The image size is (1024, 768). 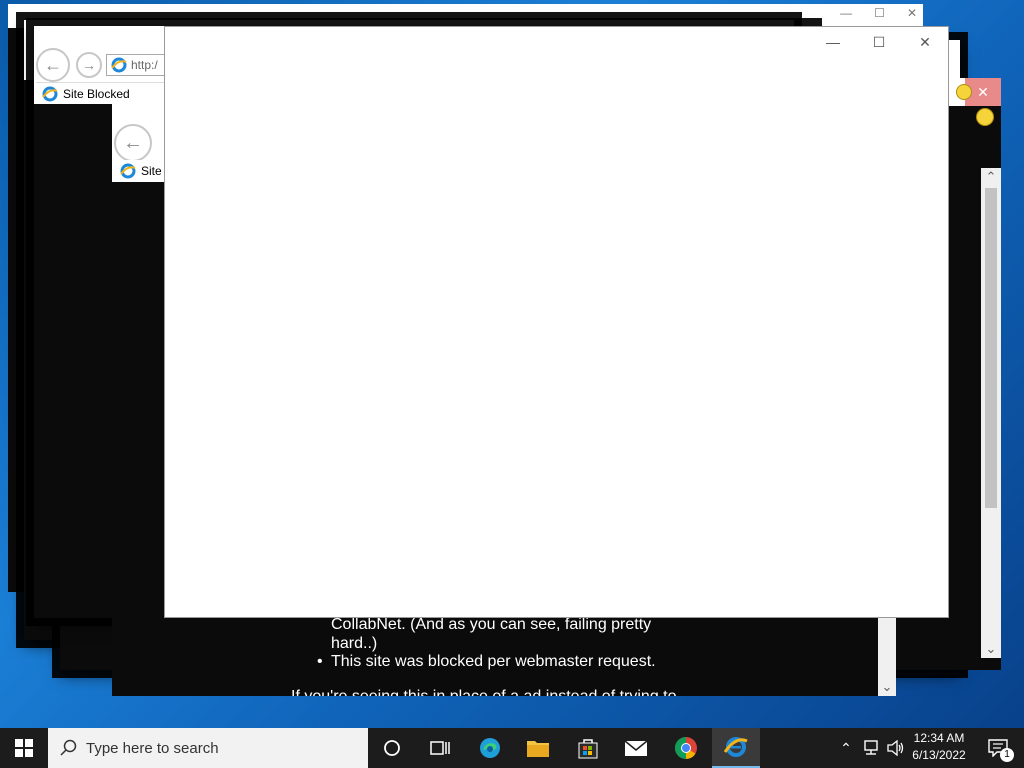 I want to click on blocked-line-2: hard..), so click(x=354, y=643).